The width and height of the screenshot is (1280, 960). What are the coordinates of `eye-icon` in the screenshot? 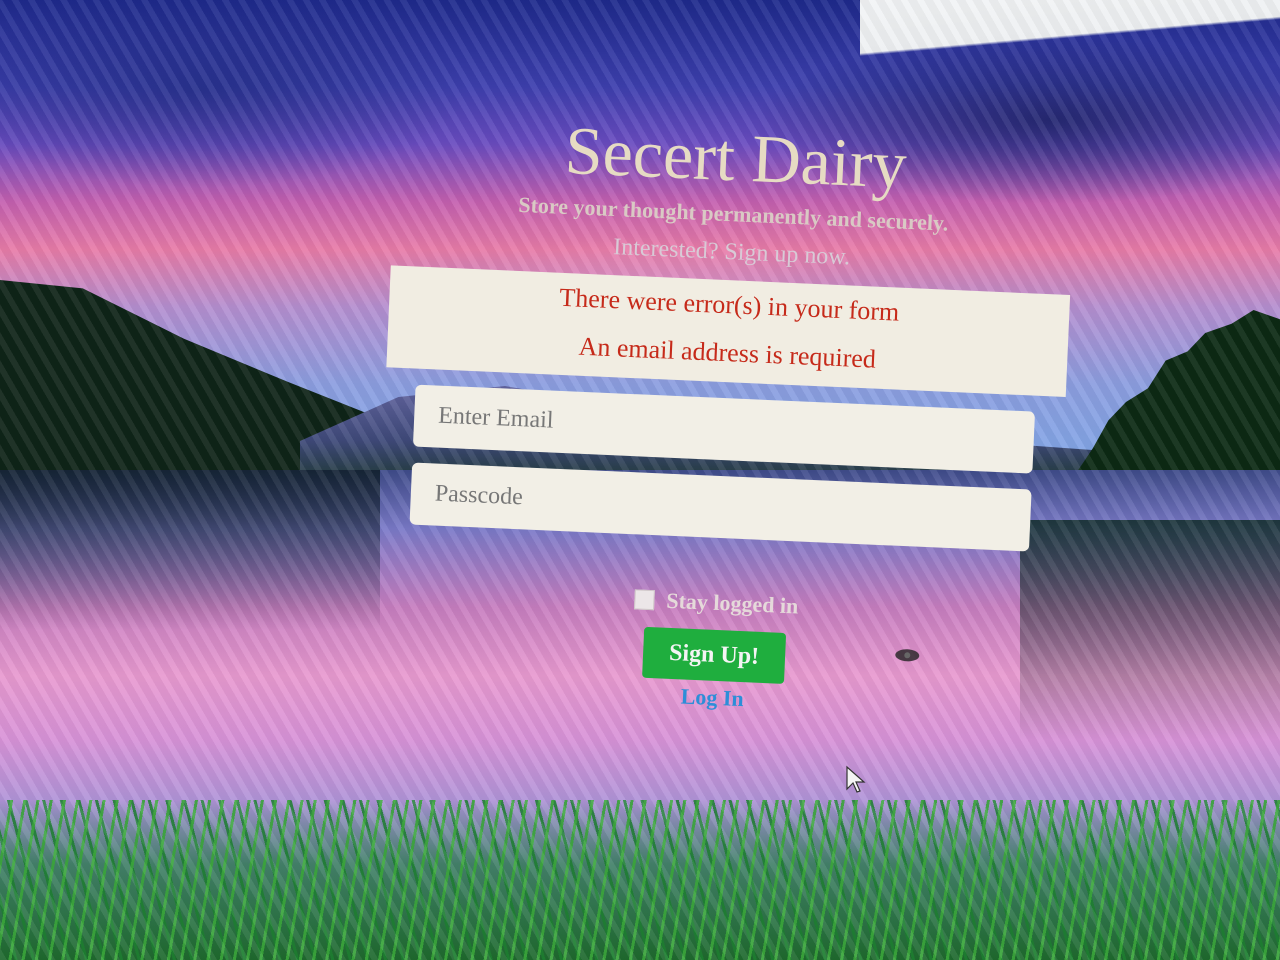 It's located at (907, 655).